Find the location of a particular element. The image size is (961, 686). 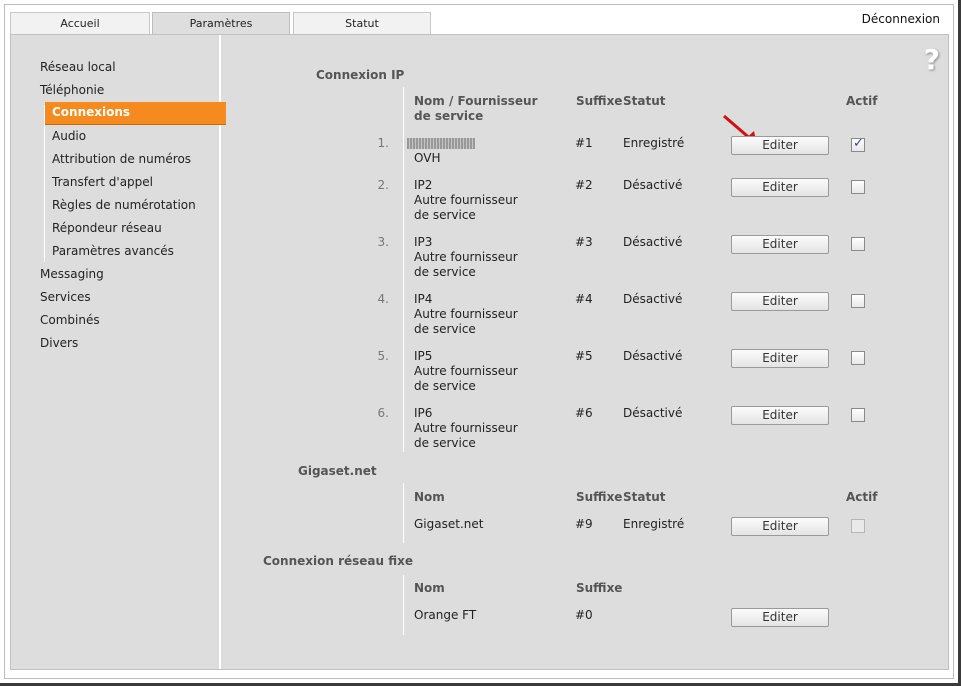

tab-parametres: Paramètres is located at coordinates (221, 23).